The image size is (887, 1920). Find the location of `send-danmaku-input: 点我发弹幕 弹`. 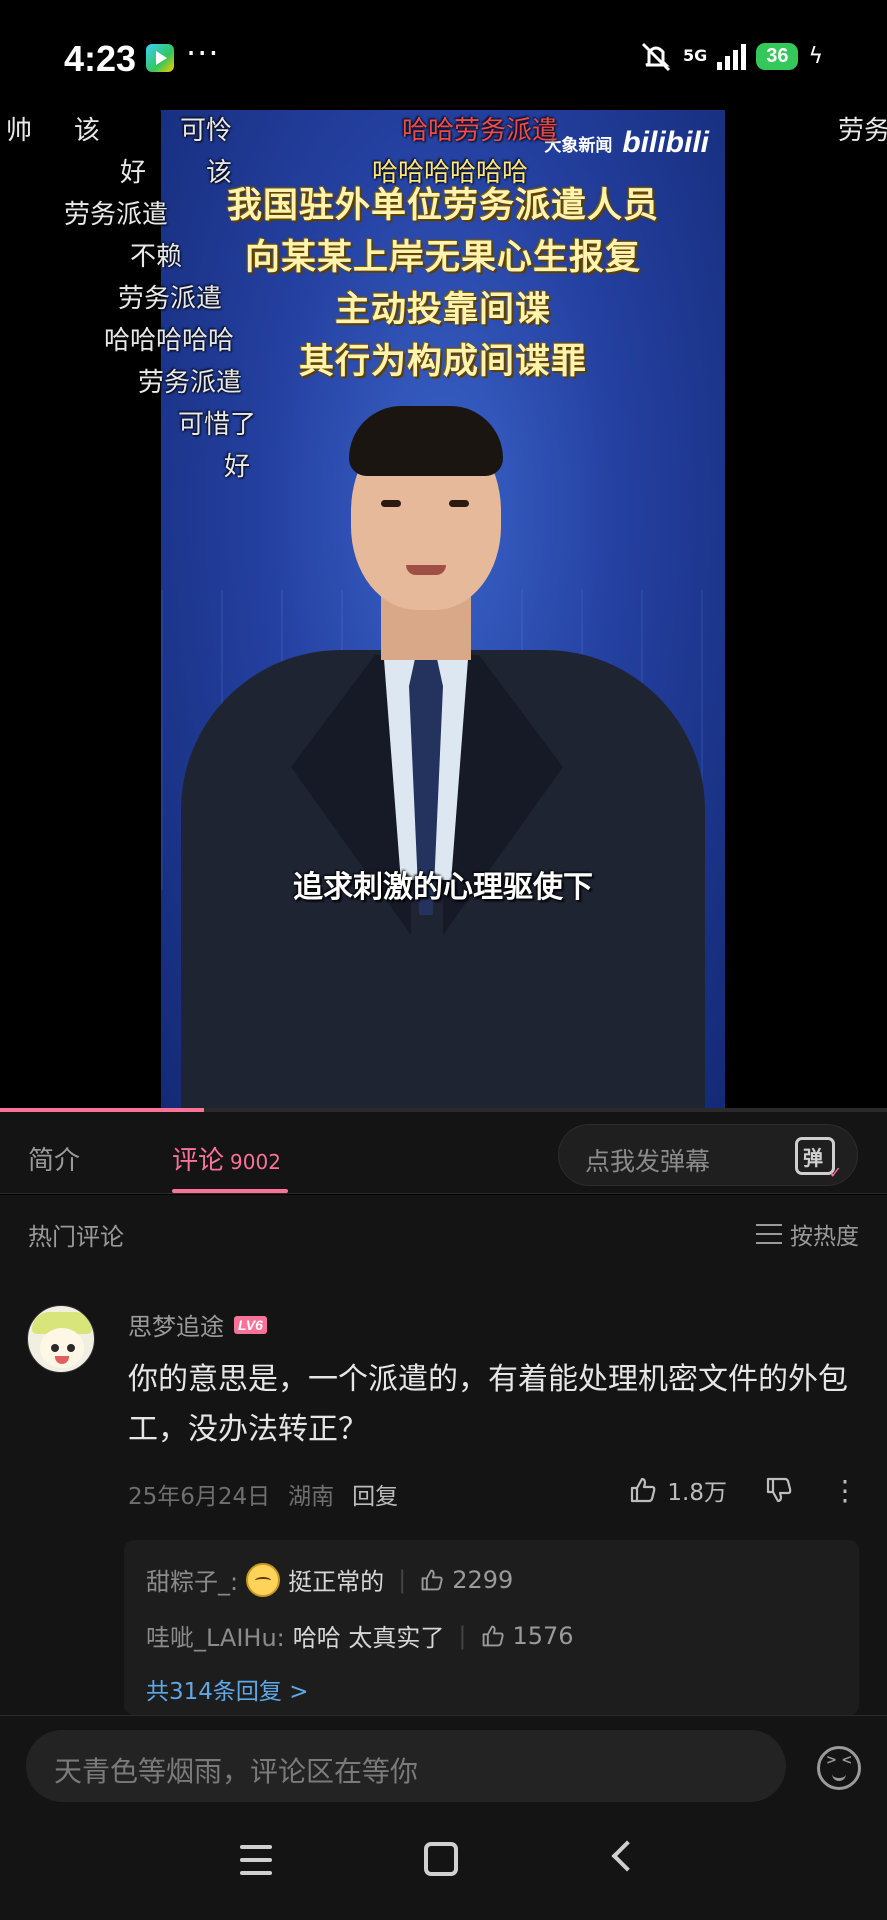

send-danmaku-input: 点我发弹幕 弹 is located at coordinates (708, 1155).